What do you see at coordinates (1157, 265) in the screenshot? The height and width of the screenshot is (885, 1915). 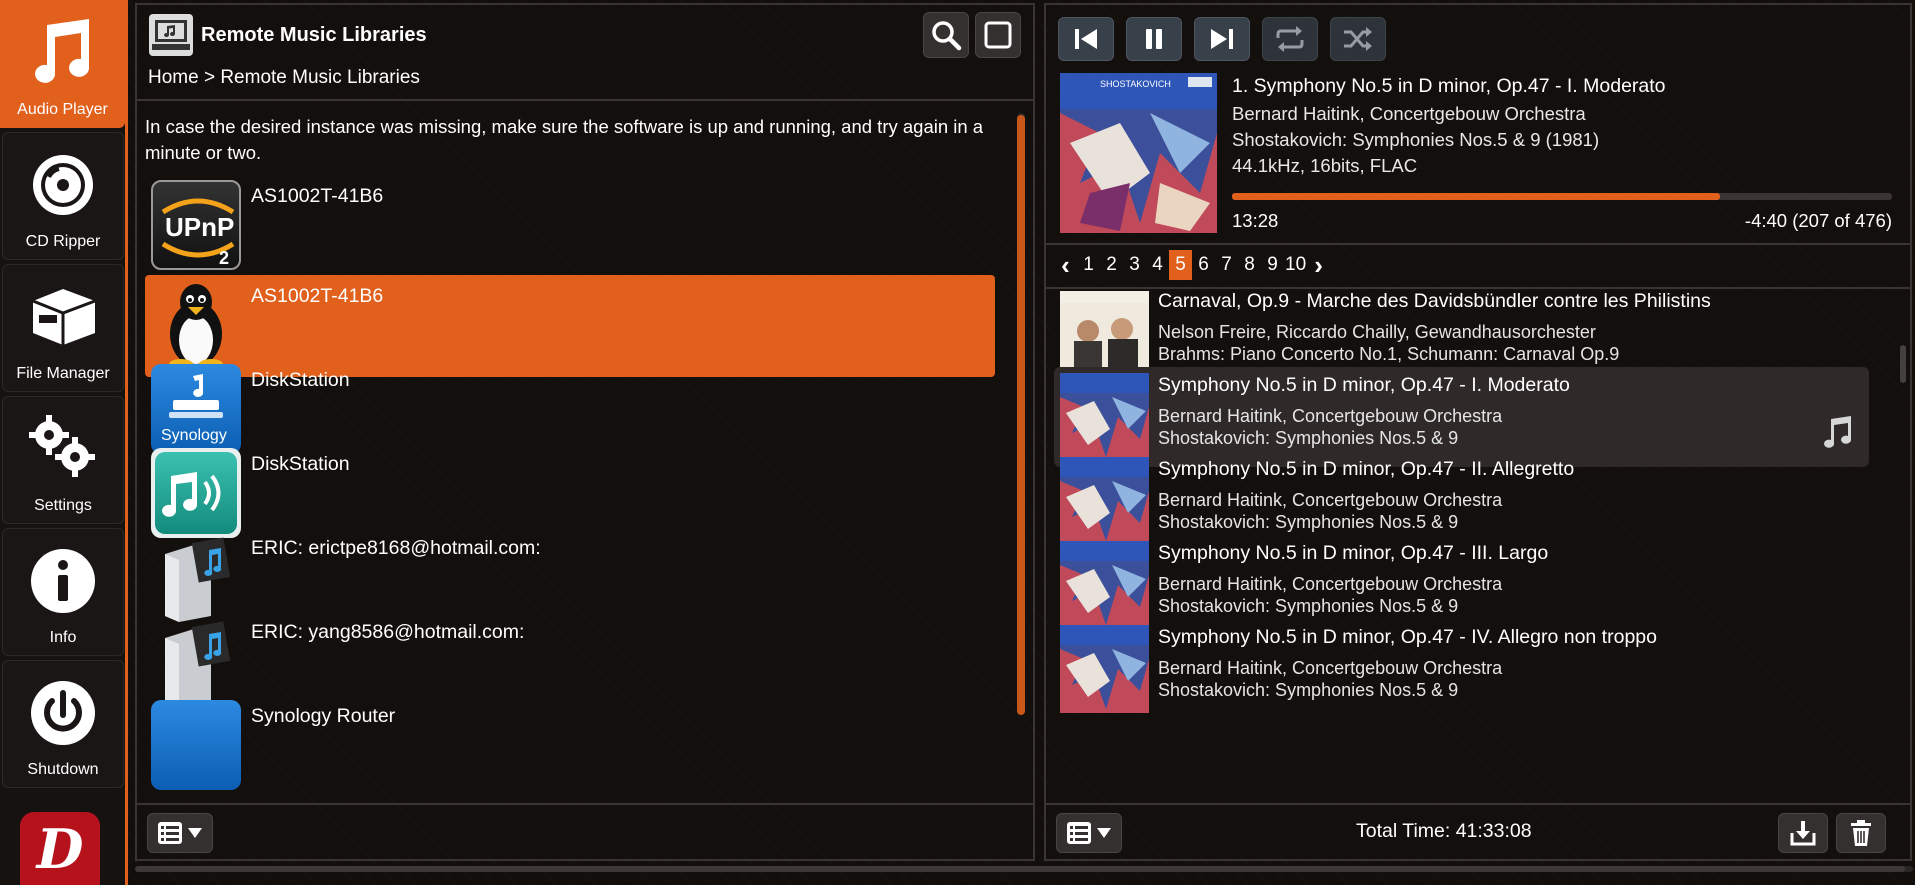 I see `pager-page-4: 4` at bounding box center [1157, 265].